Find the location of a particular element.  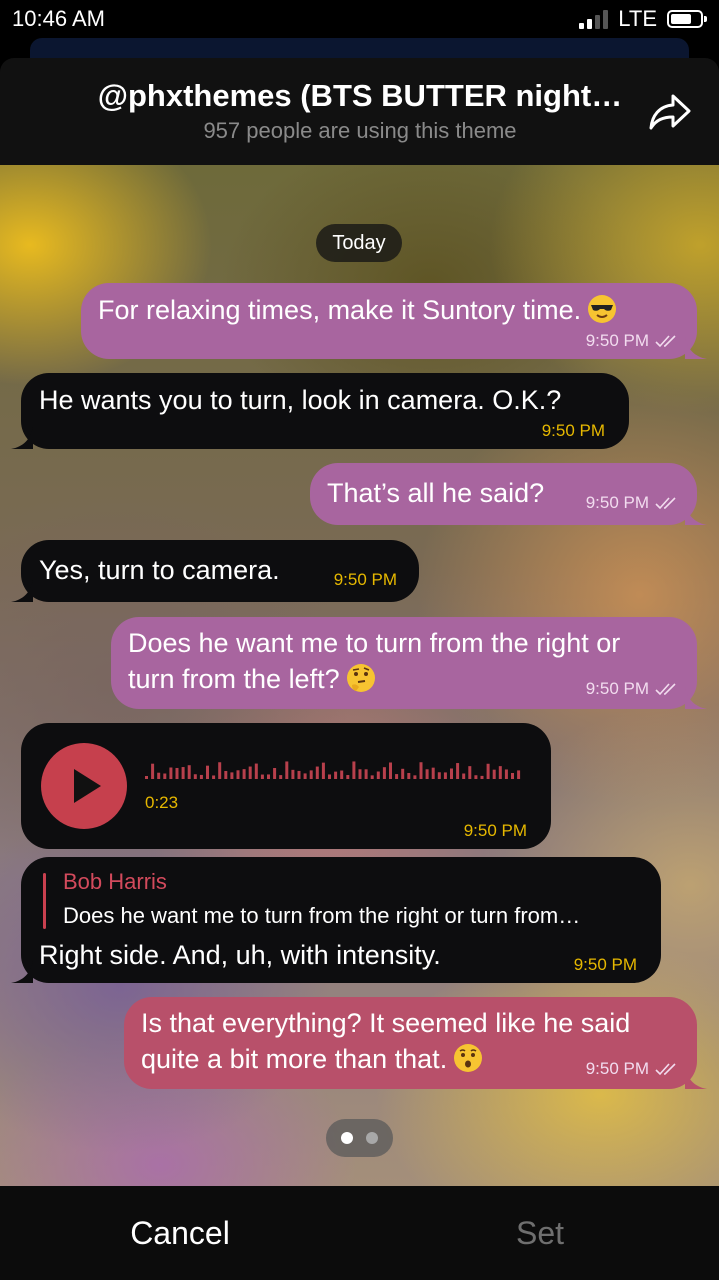

page-indicator is located at coordinates (359, 1138).